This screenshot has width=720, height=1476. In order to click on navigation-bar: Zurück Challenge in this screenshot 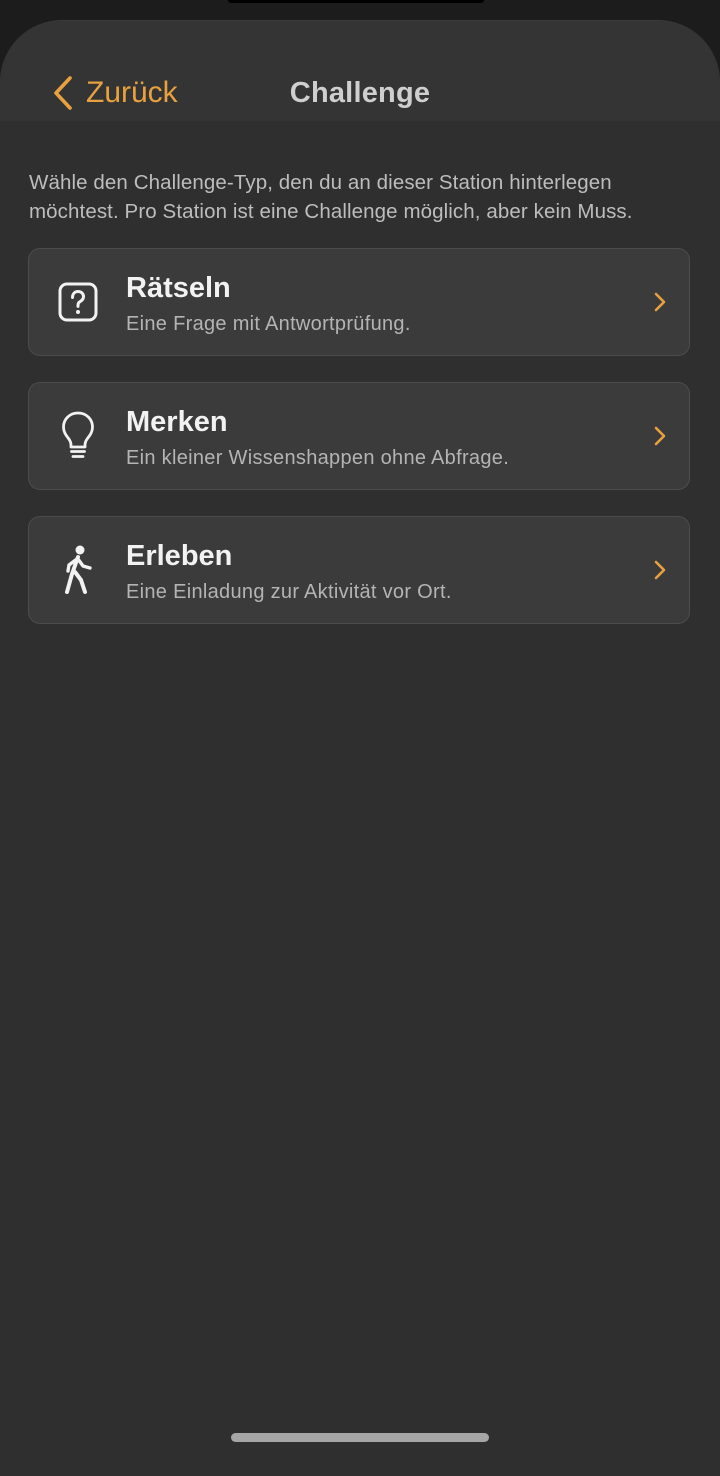, I will do `click(360, 71)`.